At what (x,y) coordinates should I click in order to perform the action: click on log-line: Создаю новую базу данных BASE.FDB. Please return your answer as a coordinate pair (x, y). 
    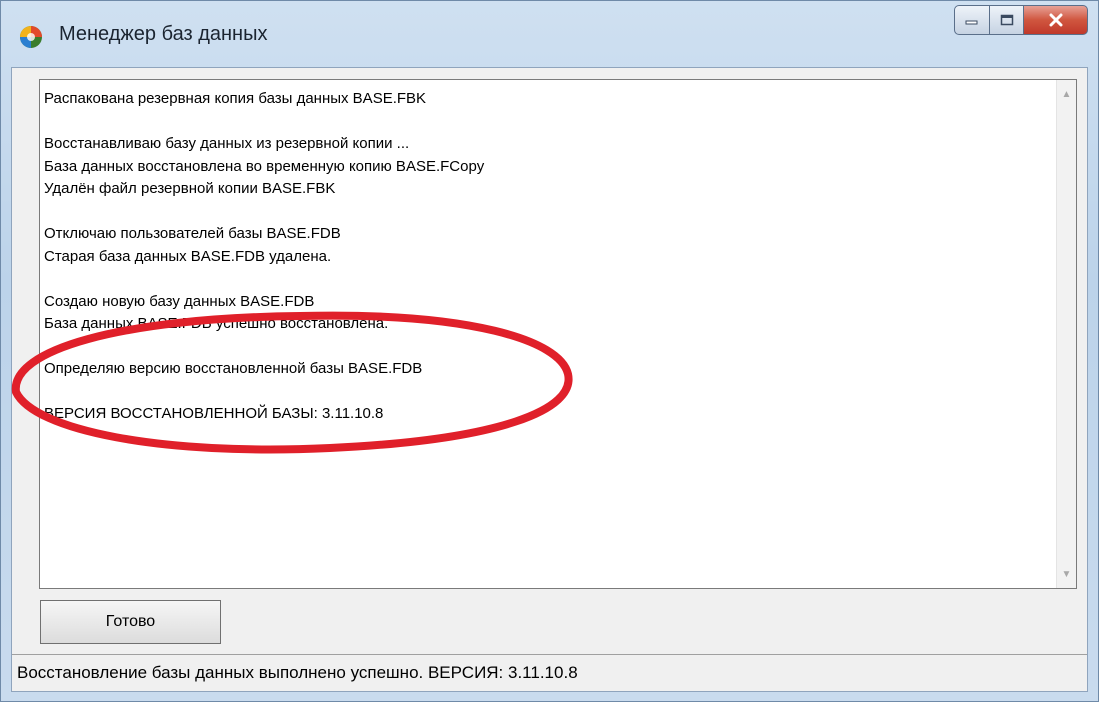
    Looking at the image, I should click on (179, 301).